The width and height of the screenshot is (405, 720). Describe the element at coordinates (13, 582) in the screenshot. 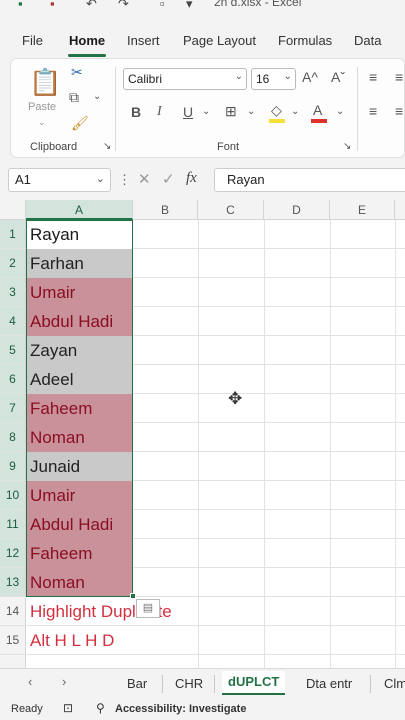

I see `row-header: 13` at that location.